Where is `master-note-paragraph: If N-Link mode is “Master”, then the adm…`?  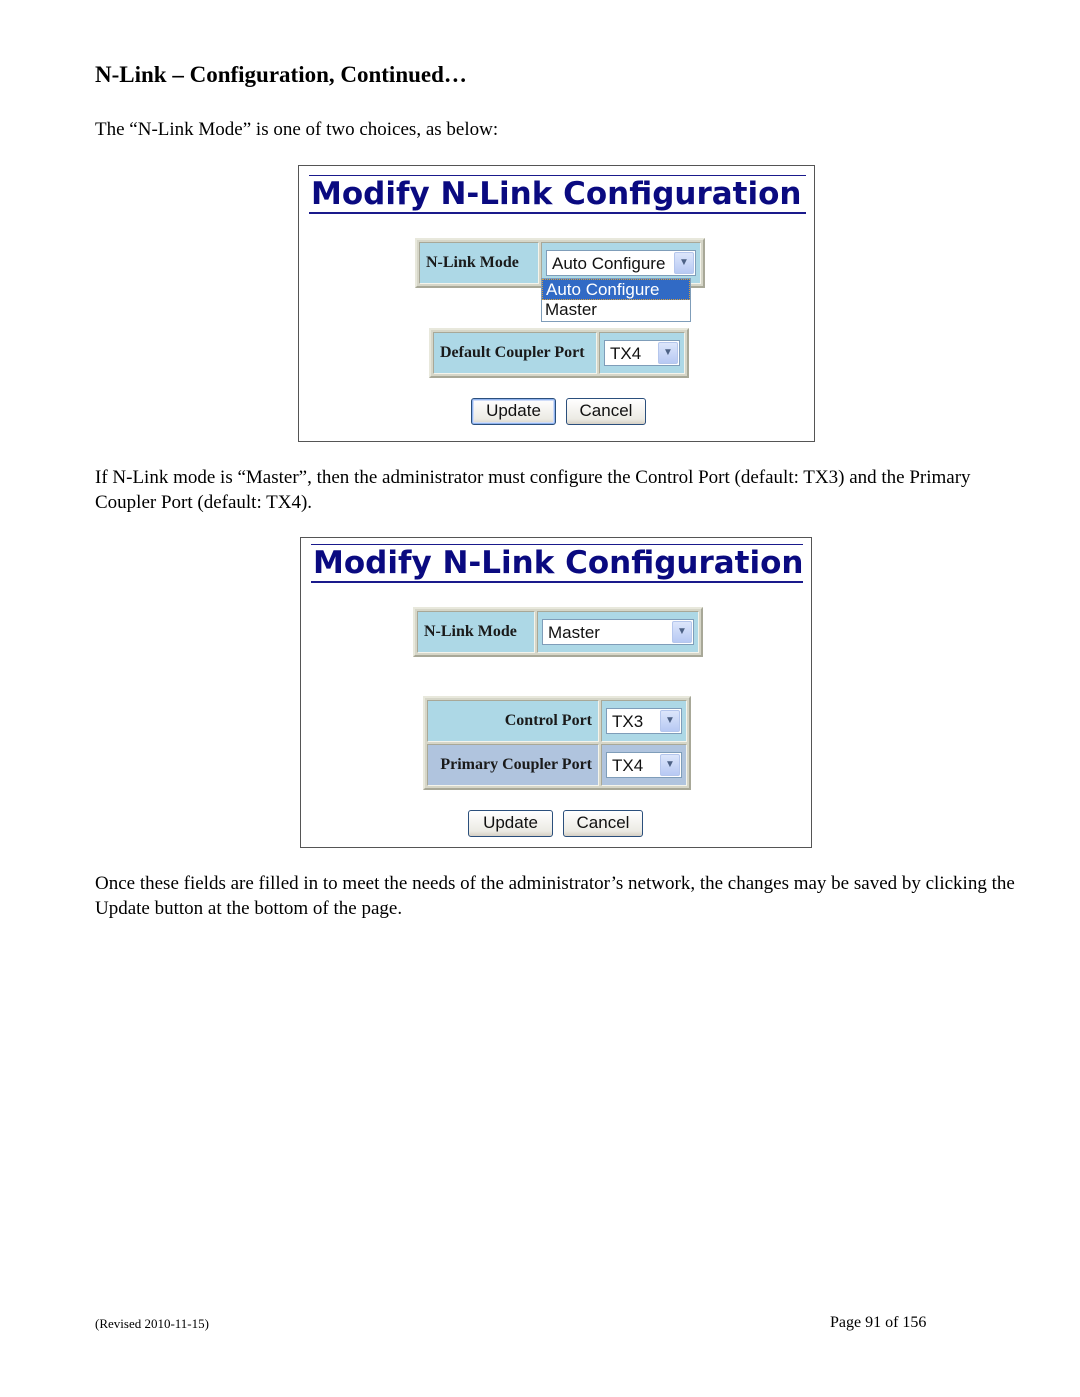
master-note-paragraph: If N-Link mode is “Master”, then the adm… is located at coordinates (533, 490).